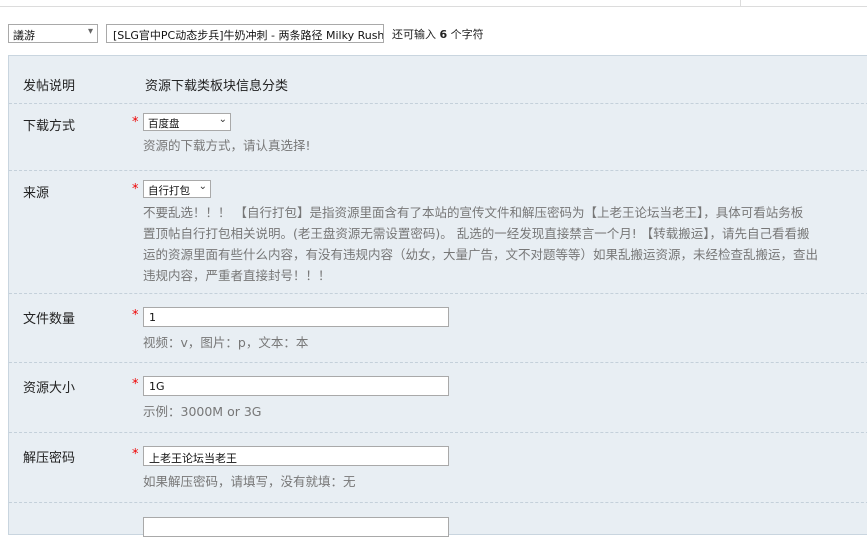 This screenshot has height=537, width=867. Describe the element at coordinates (49, 319) in the screenshot. I see `file-count-label: 文件数量` at that location.